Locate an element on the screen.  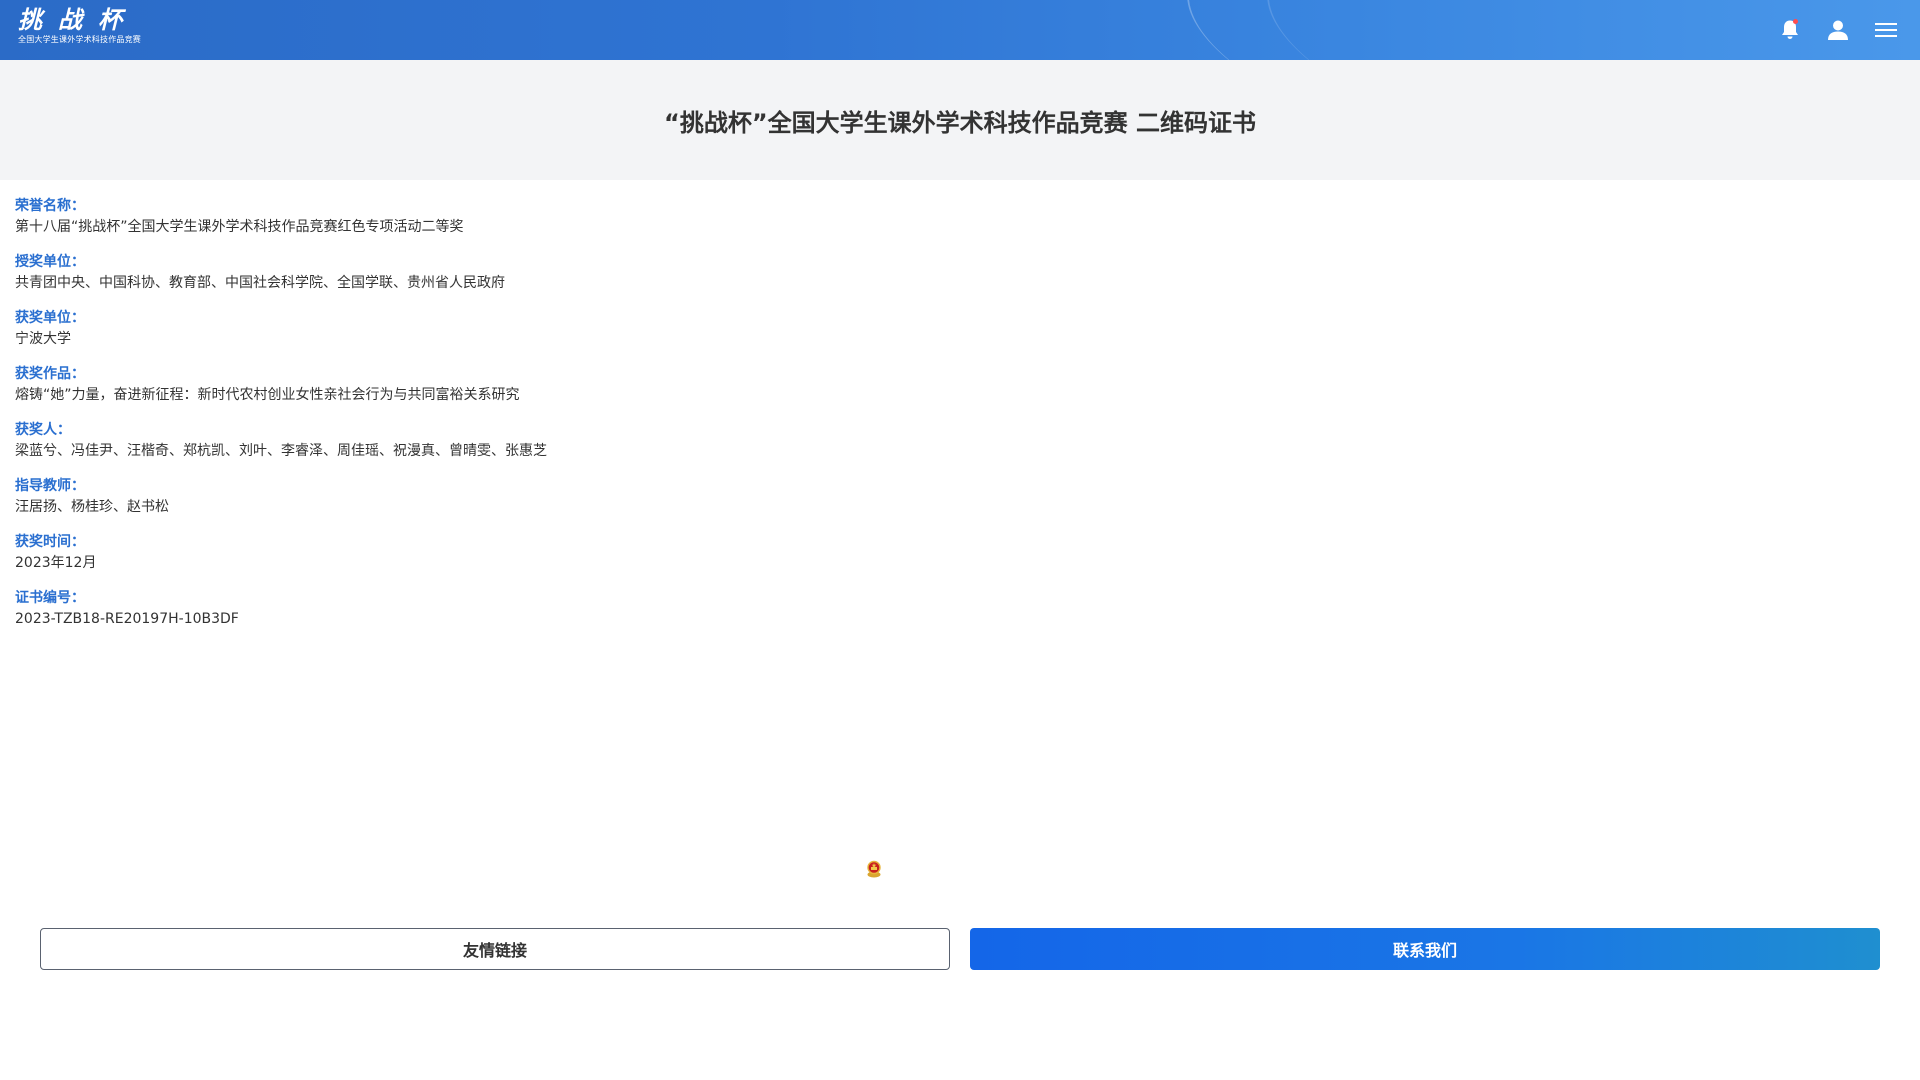
field-label: 指导教师： is located at coordinates (50, 486).